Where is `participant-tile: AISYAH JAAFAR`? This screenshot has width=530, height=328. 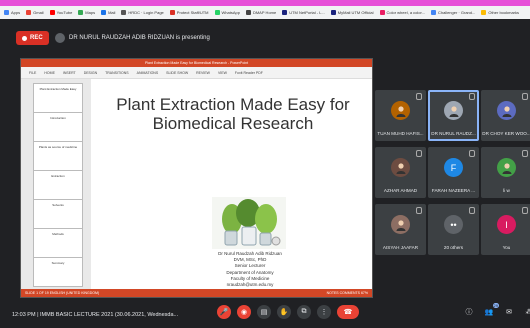
participant-tile: AISYAH JAAFAR is located at coordinates (400, 229).